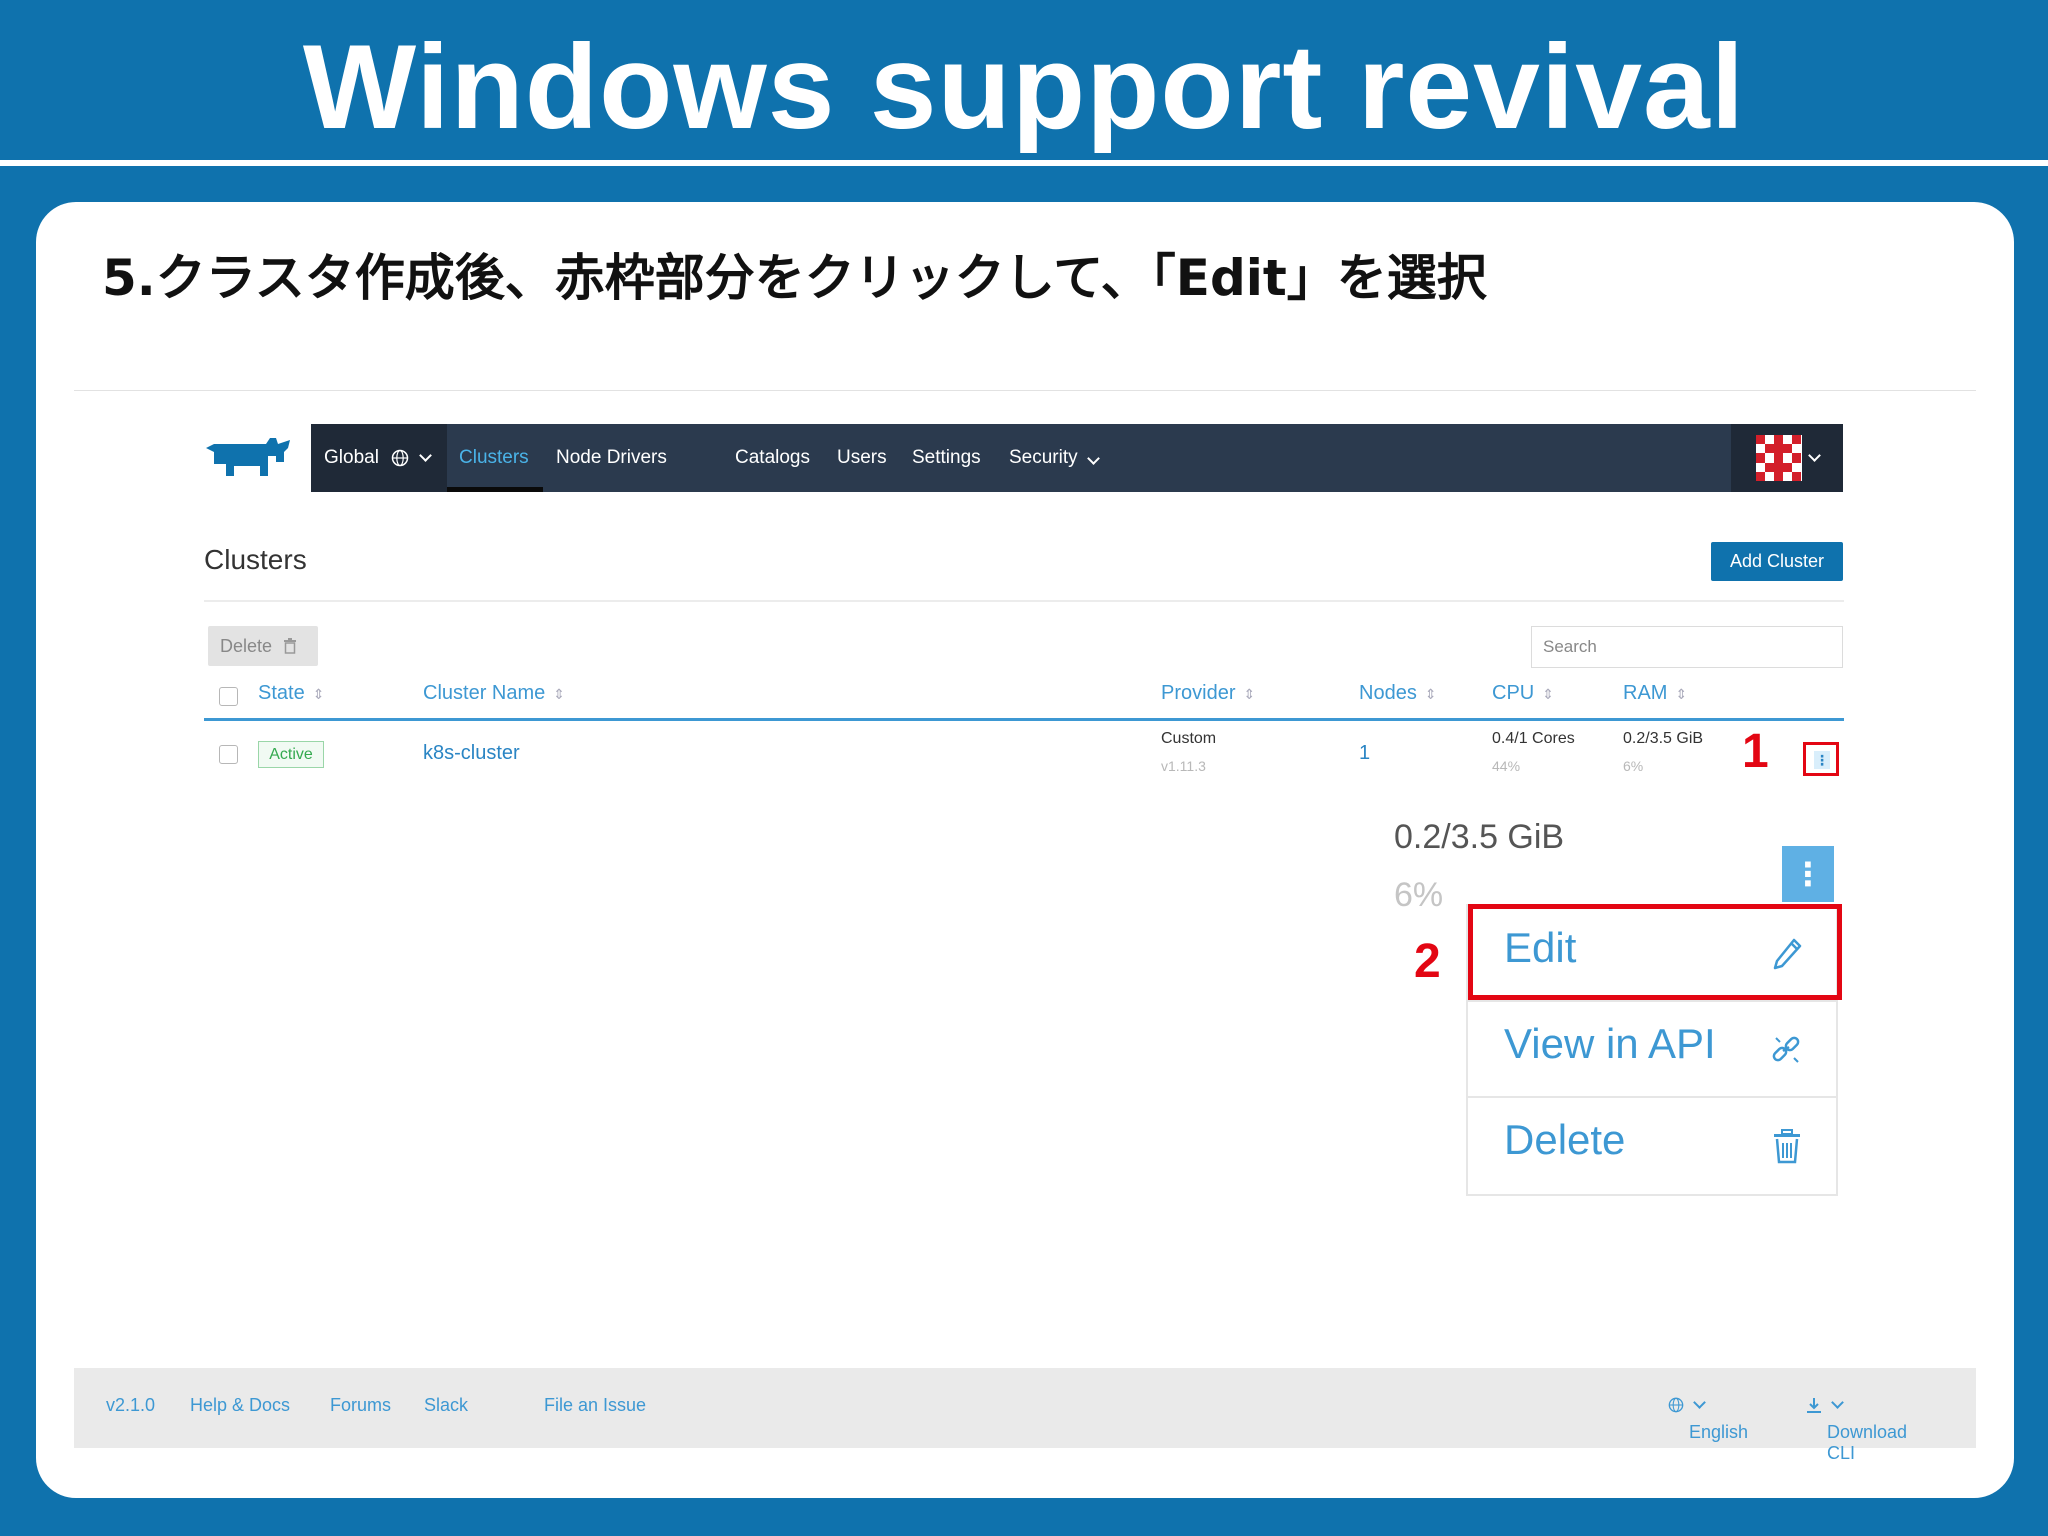  Describe the element at coordinates (1708, 1418) in the screenshot. I see `language-selector: English` at that location.